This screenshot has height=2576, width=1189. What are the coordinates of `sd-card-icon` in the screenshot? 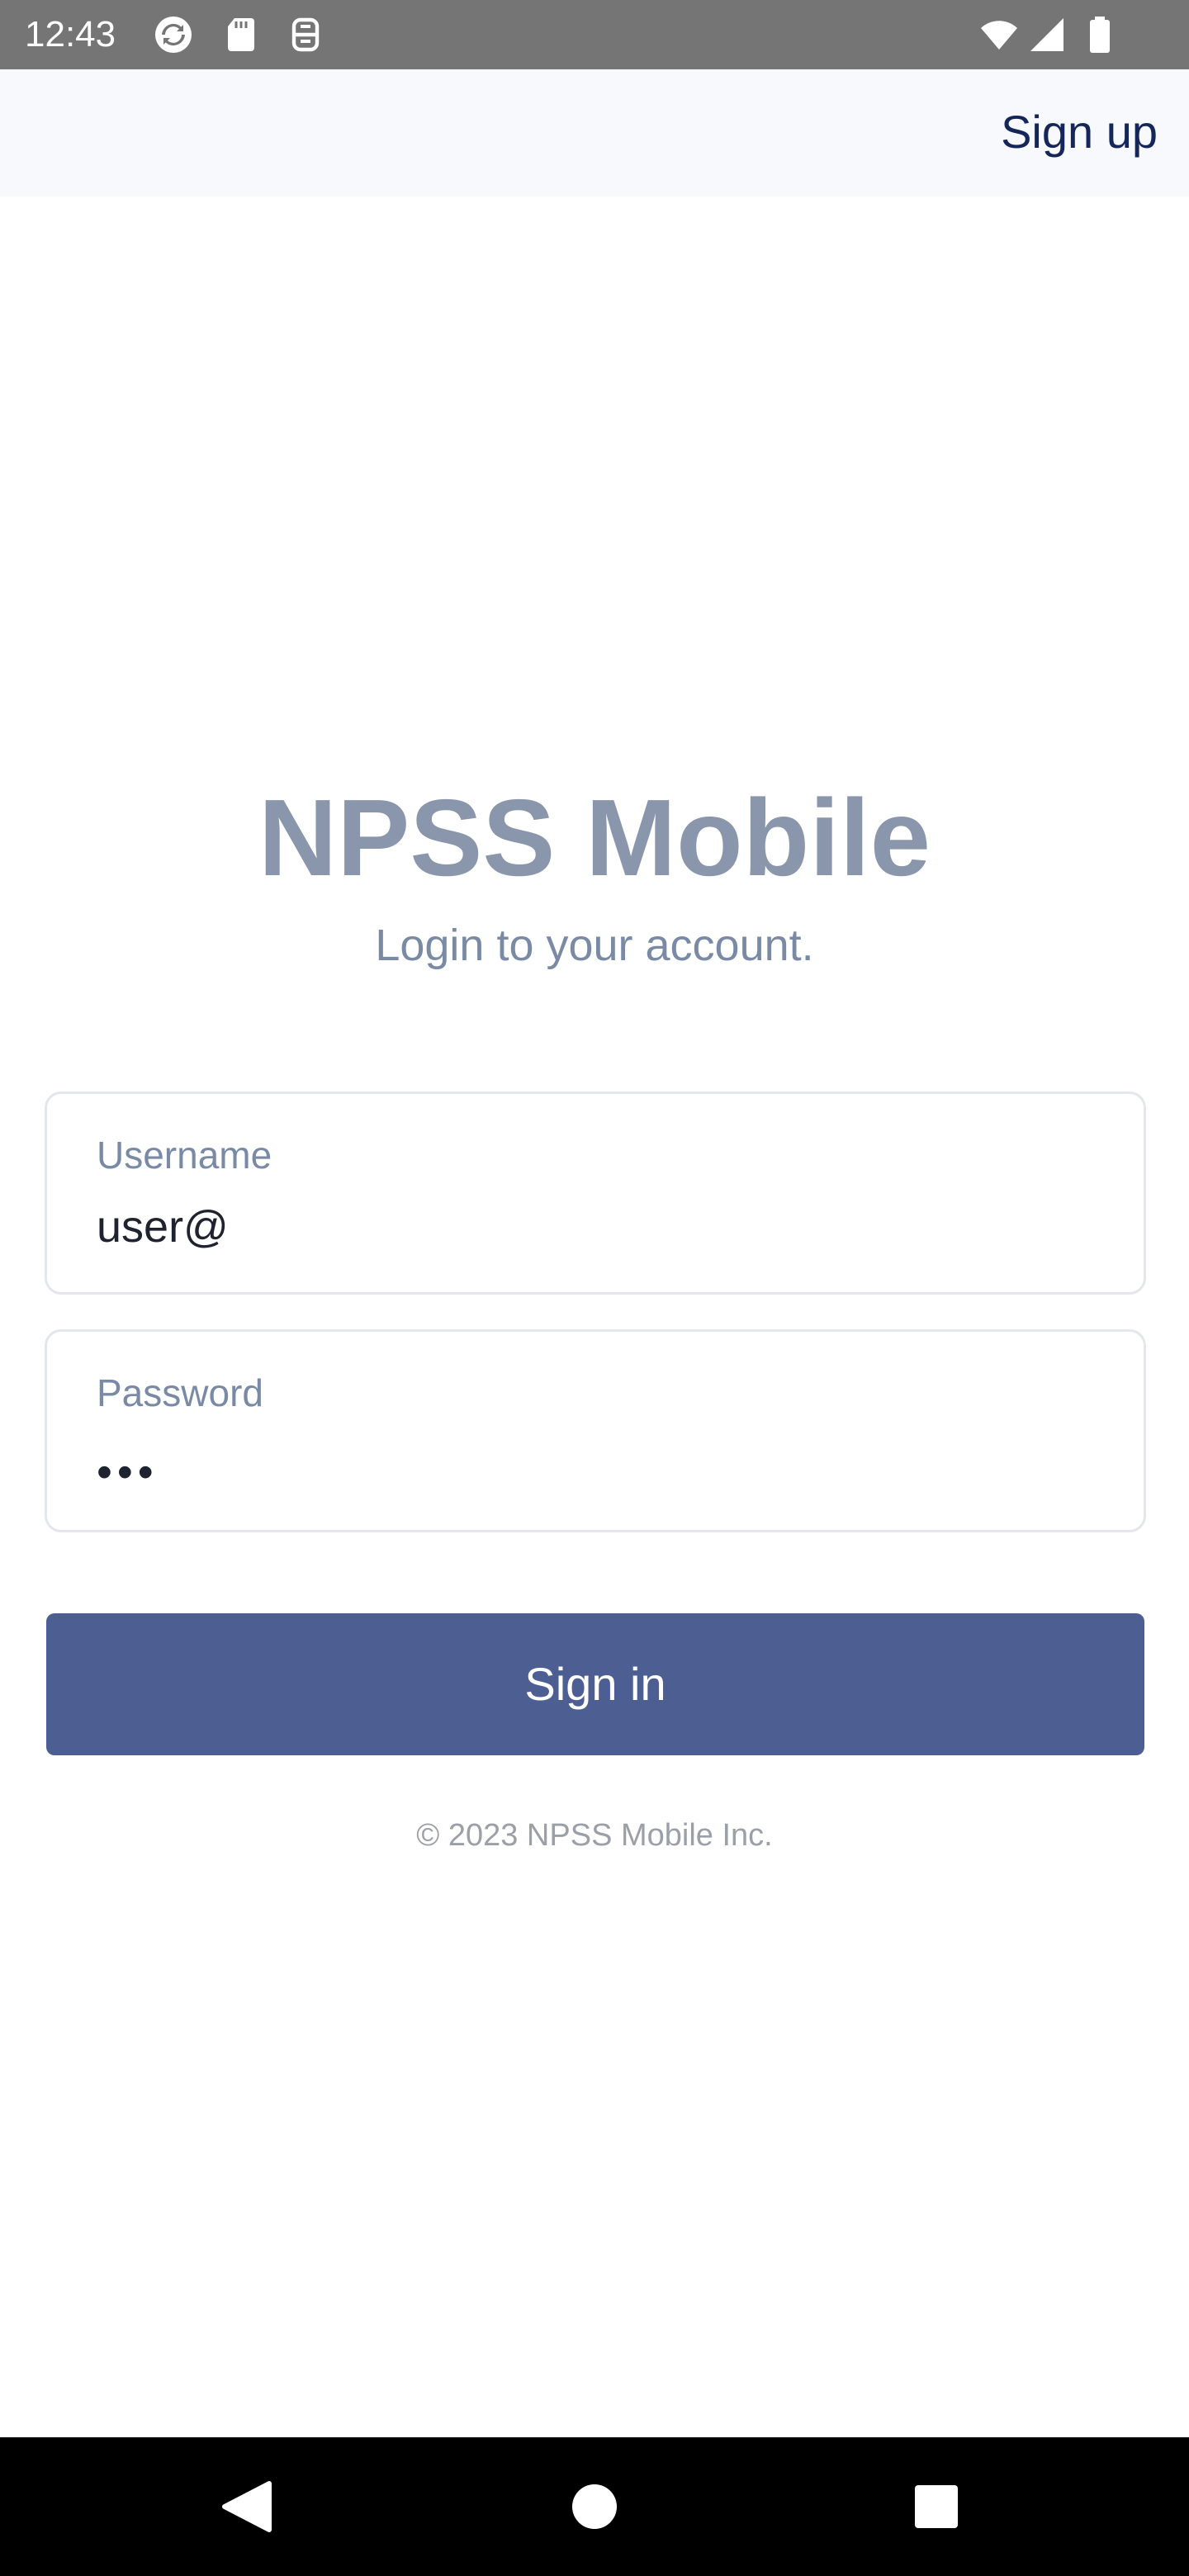 It's located at (241, 34).